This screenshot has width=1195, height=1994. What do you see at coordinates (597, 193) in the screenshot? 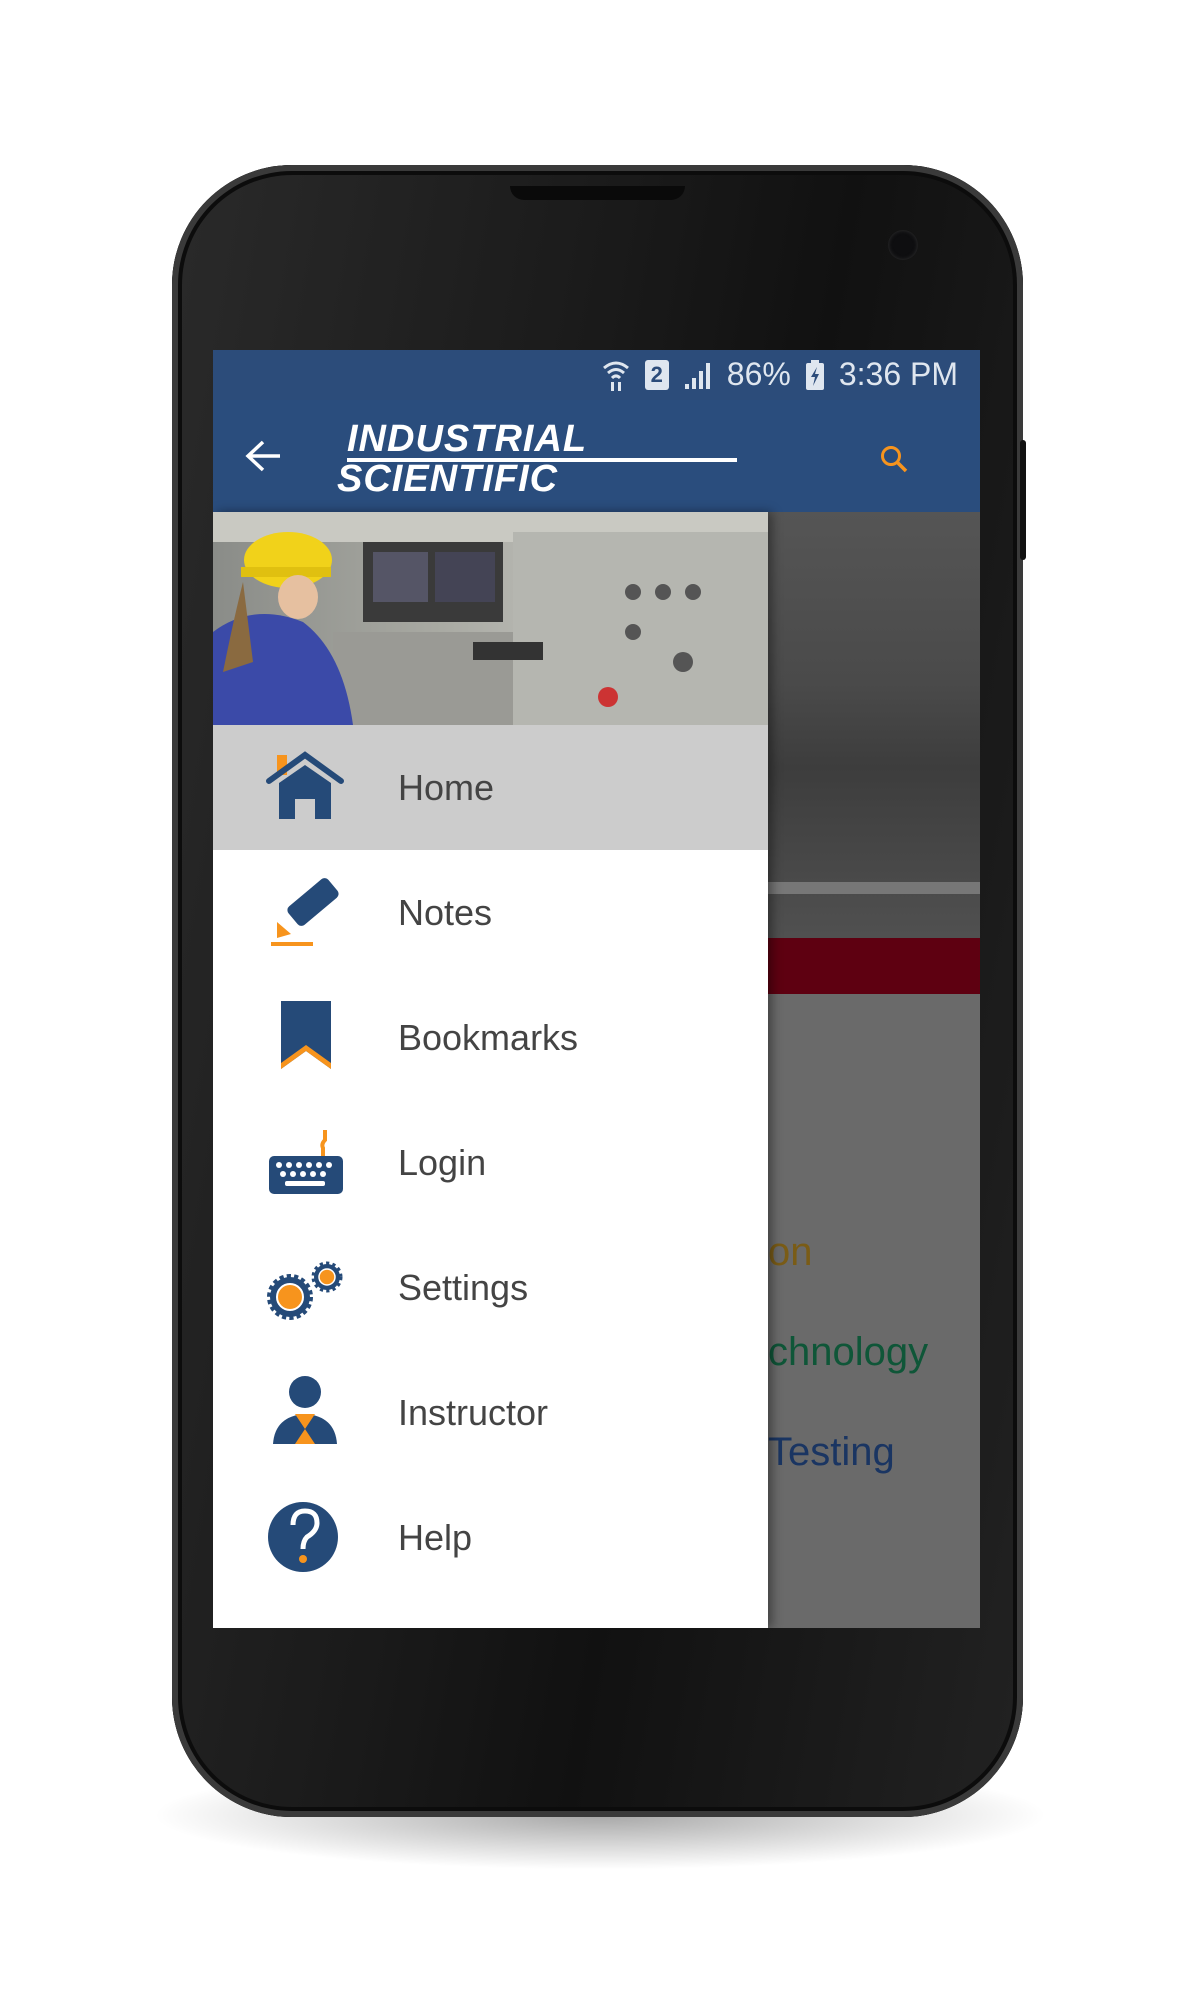
I see `phone-speaker` at bounding box center [597, 193].